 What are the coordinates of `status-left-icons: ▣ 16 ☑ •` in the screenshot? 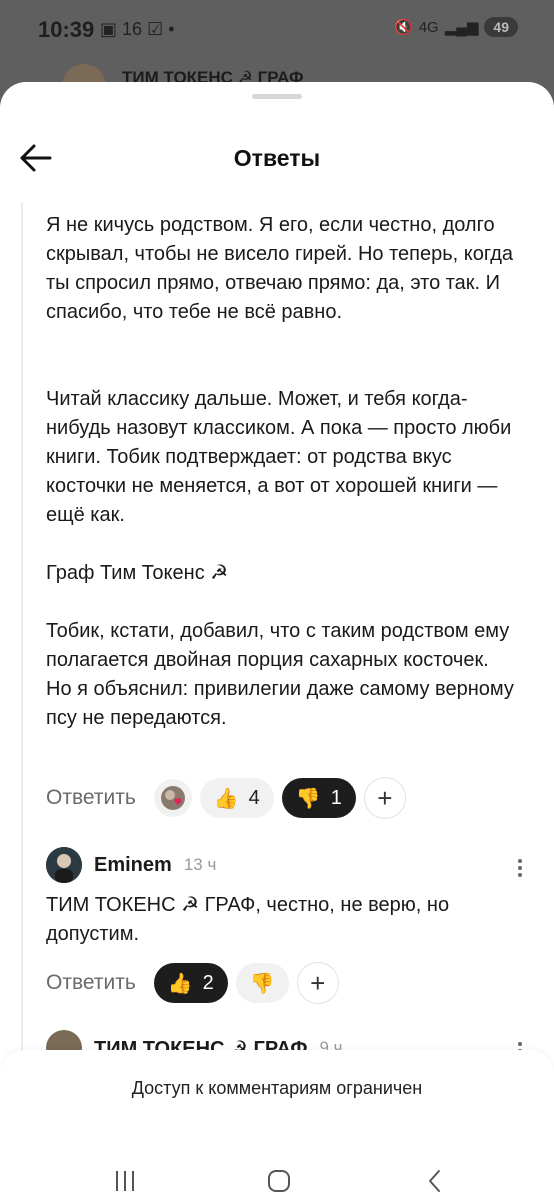 It's located at (137, 29).